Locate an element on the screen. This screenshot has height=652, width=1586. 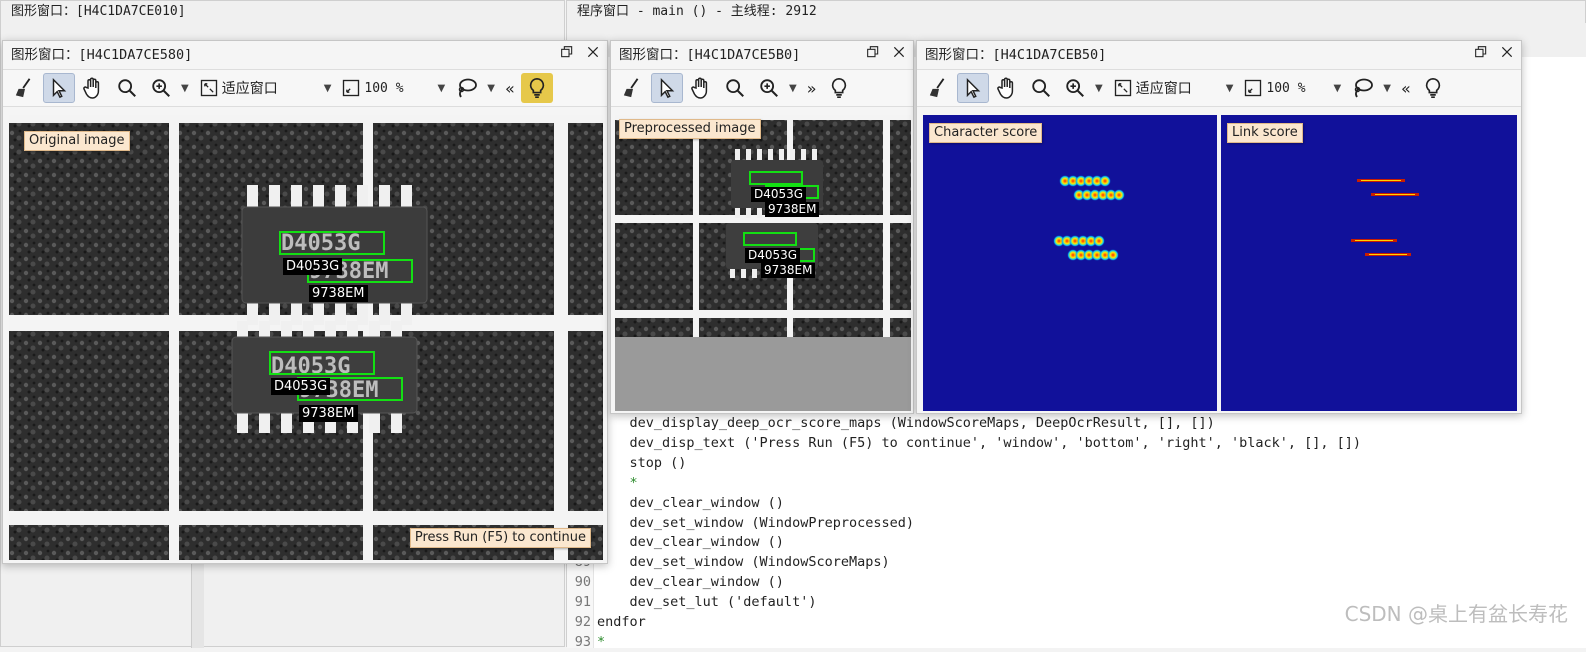
preprocessed-image is located at coordinates (763, 226).